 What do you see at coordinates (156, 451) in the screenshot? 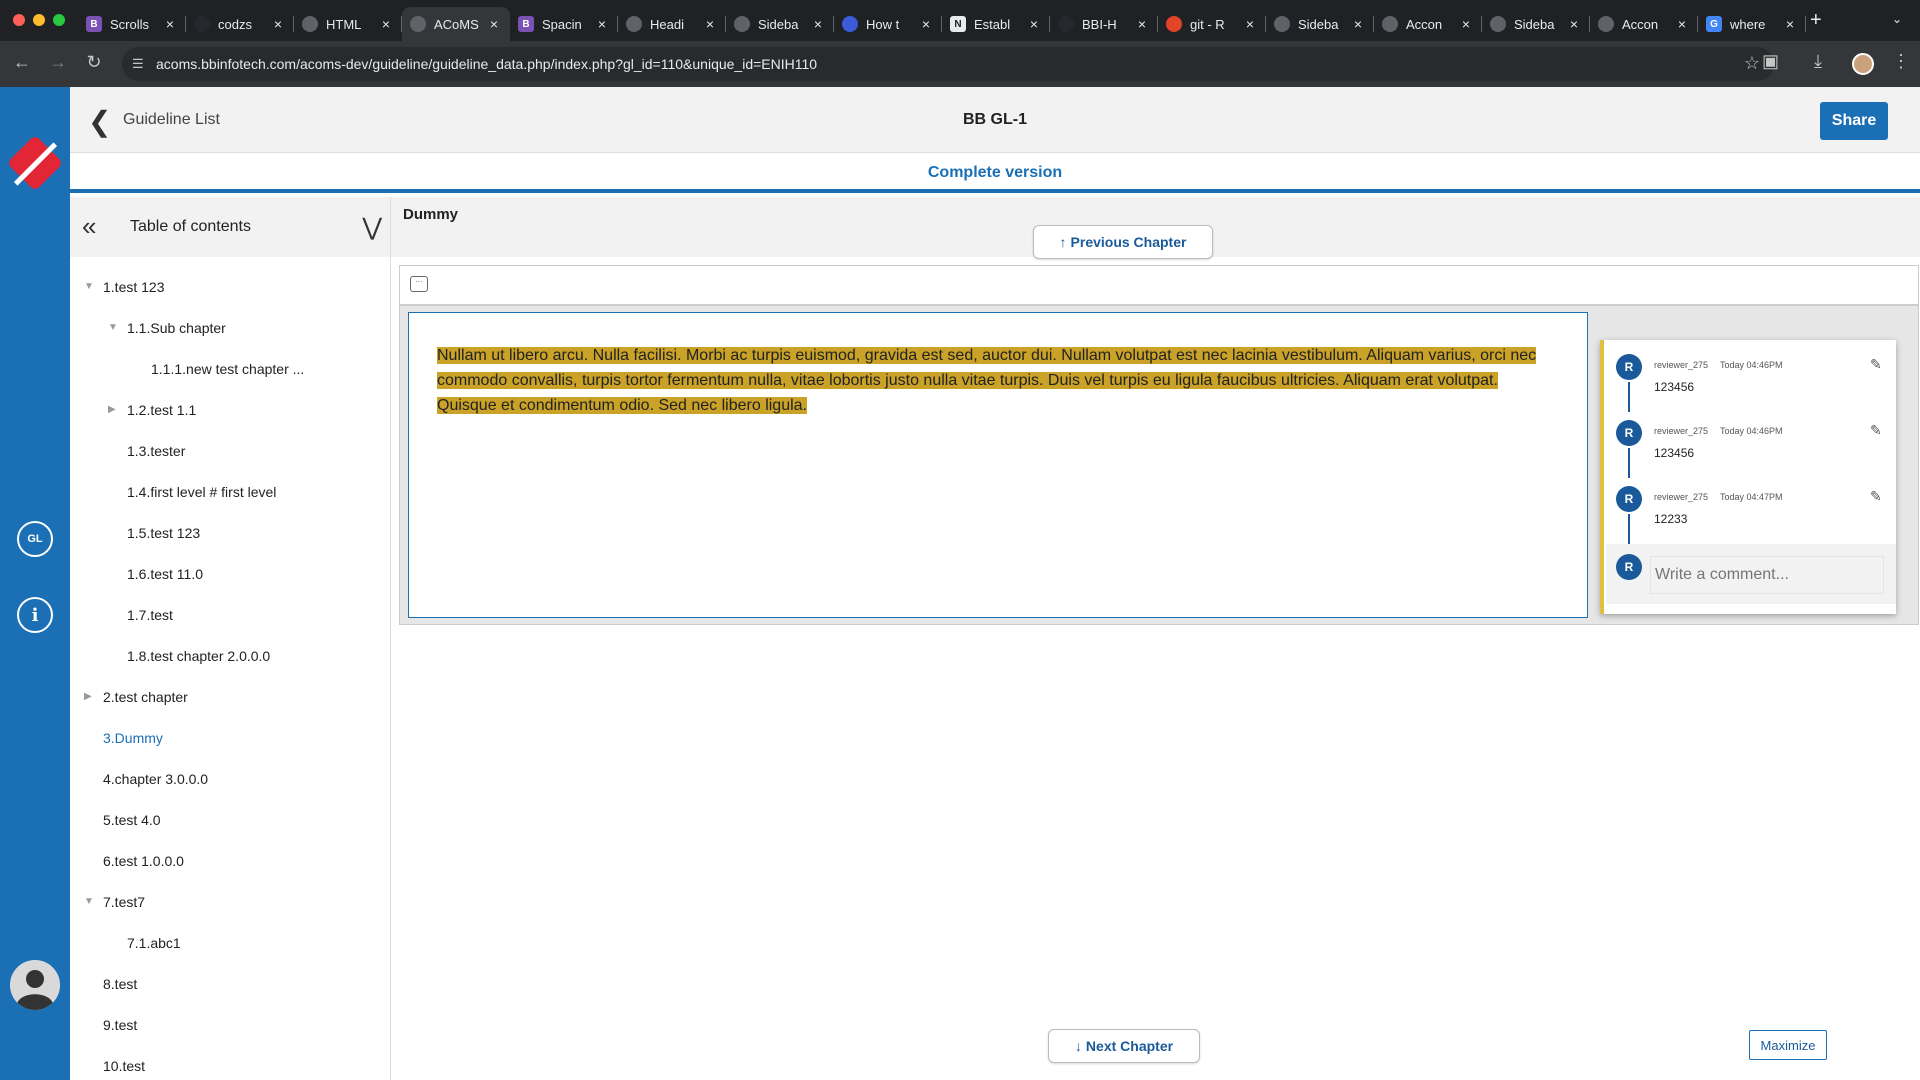
I see `toc-item: 1.3.tester` at bounding box center [156, 451].